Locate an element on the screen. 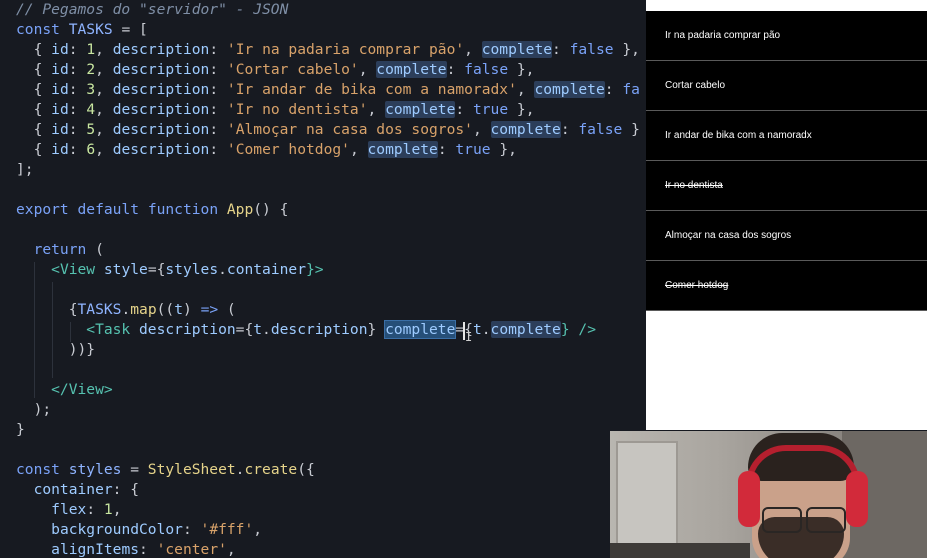  code-token-prop: backgroundColor is located at coordinates (117, 529).